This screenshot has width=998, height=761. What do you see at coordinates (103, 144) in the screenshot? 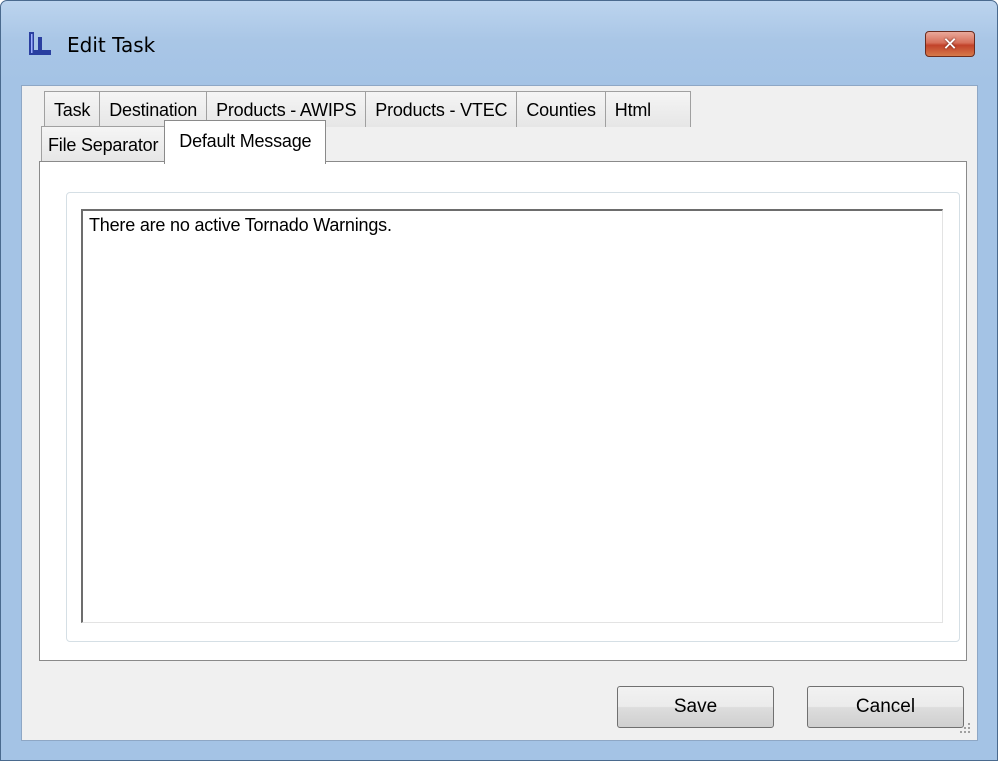
I see `tab-file-separator: File Separator` at bounding box center [103, 144].